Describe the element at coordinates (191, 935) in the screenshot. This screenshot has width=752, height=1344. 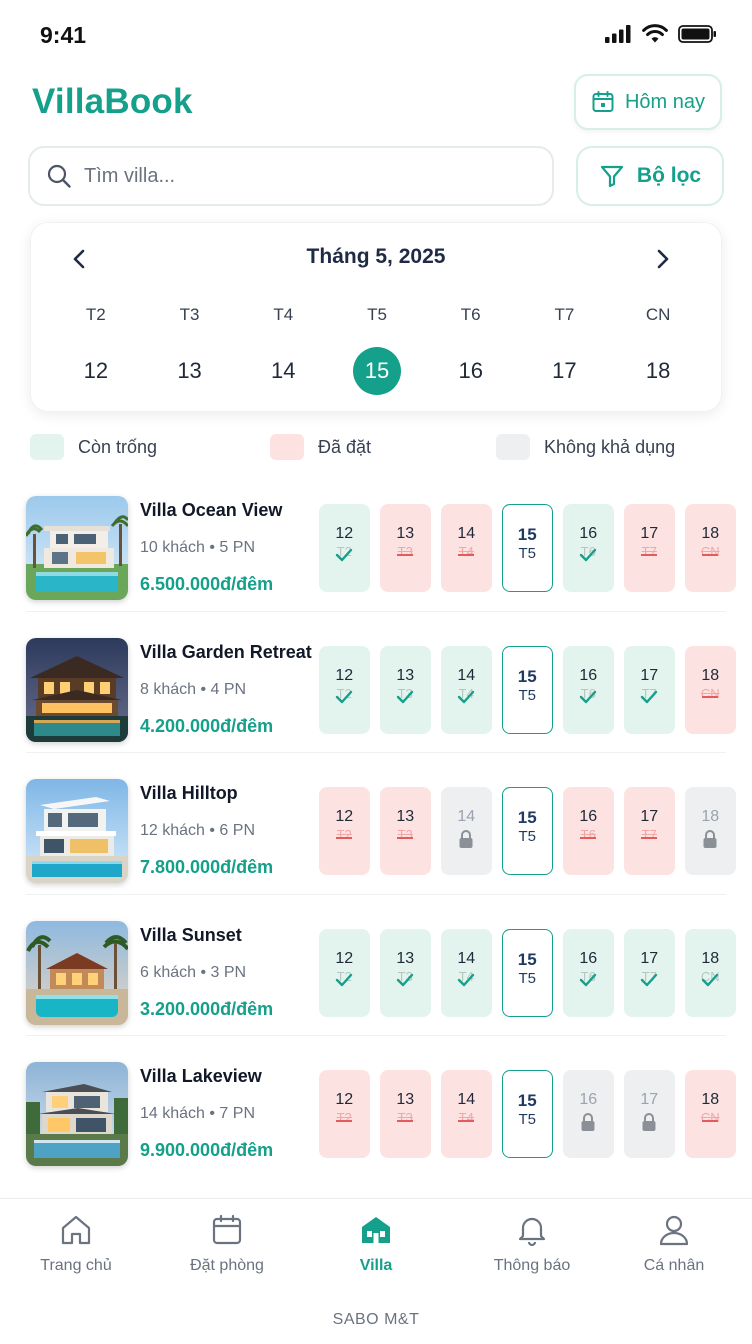
I see `villa-name: Villa Sunset` at that location.